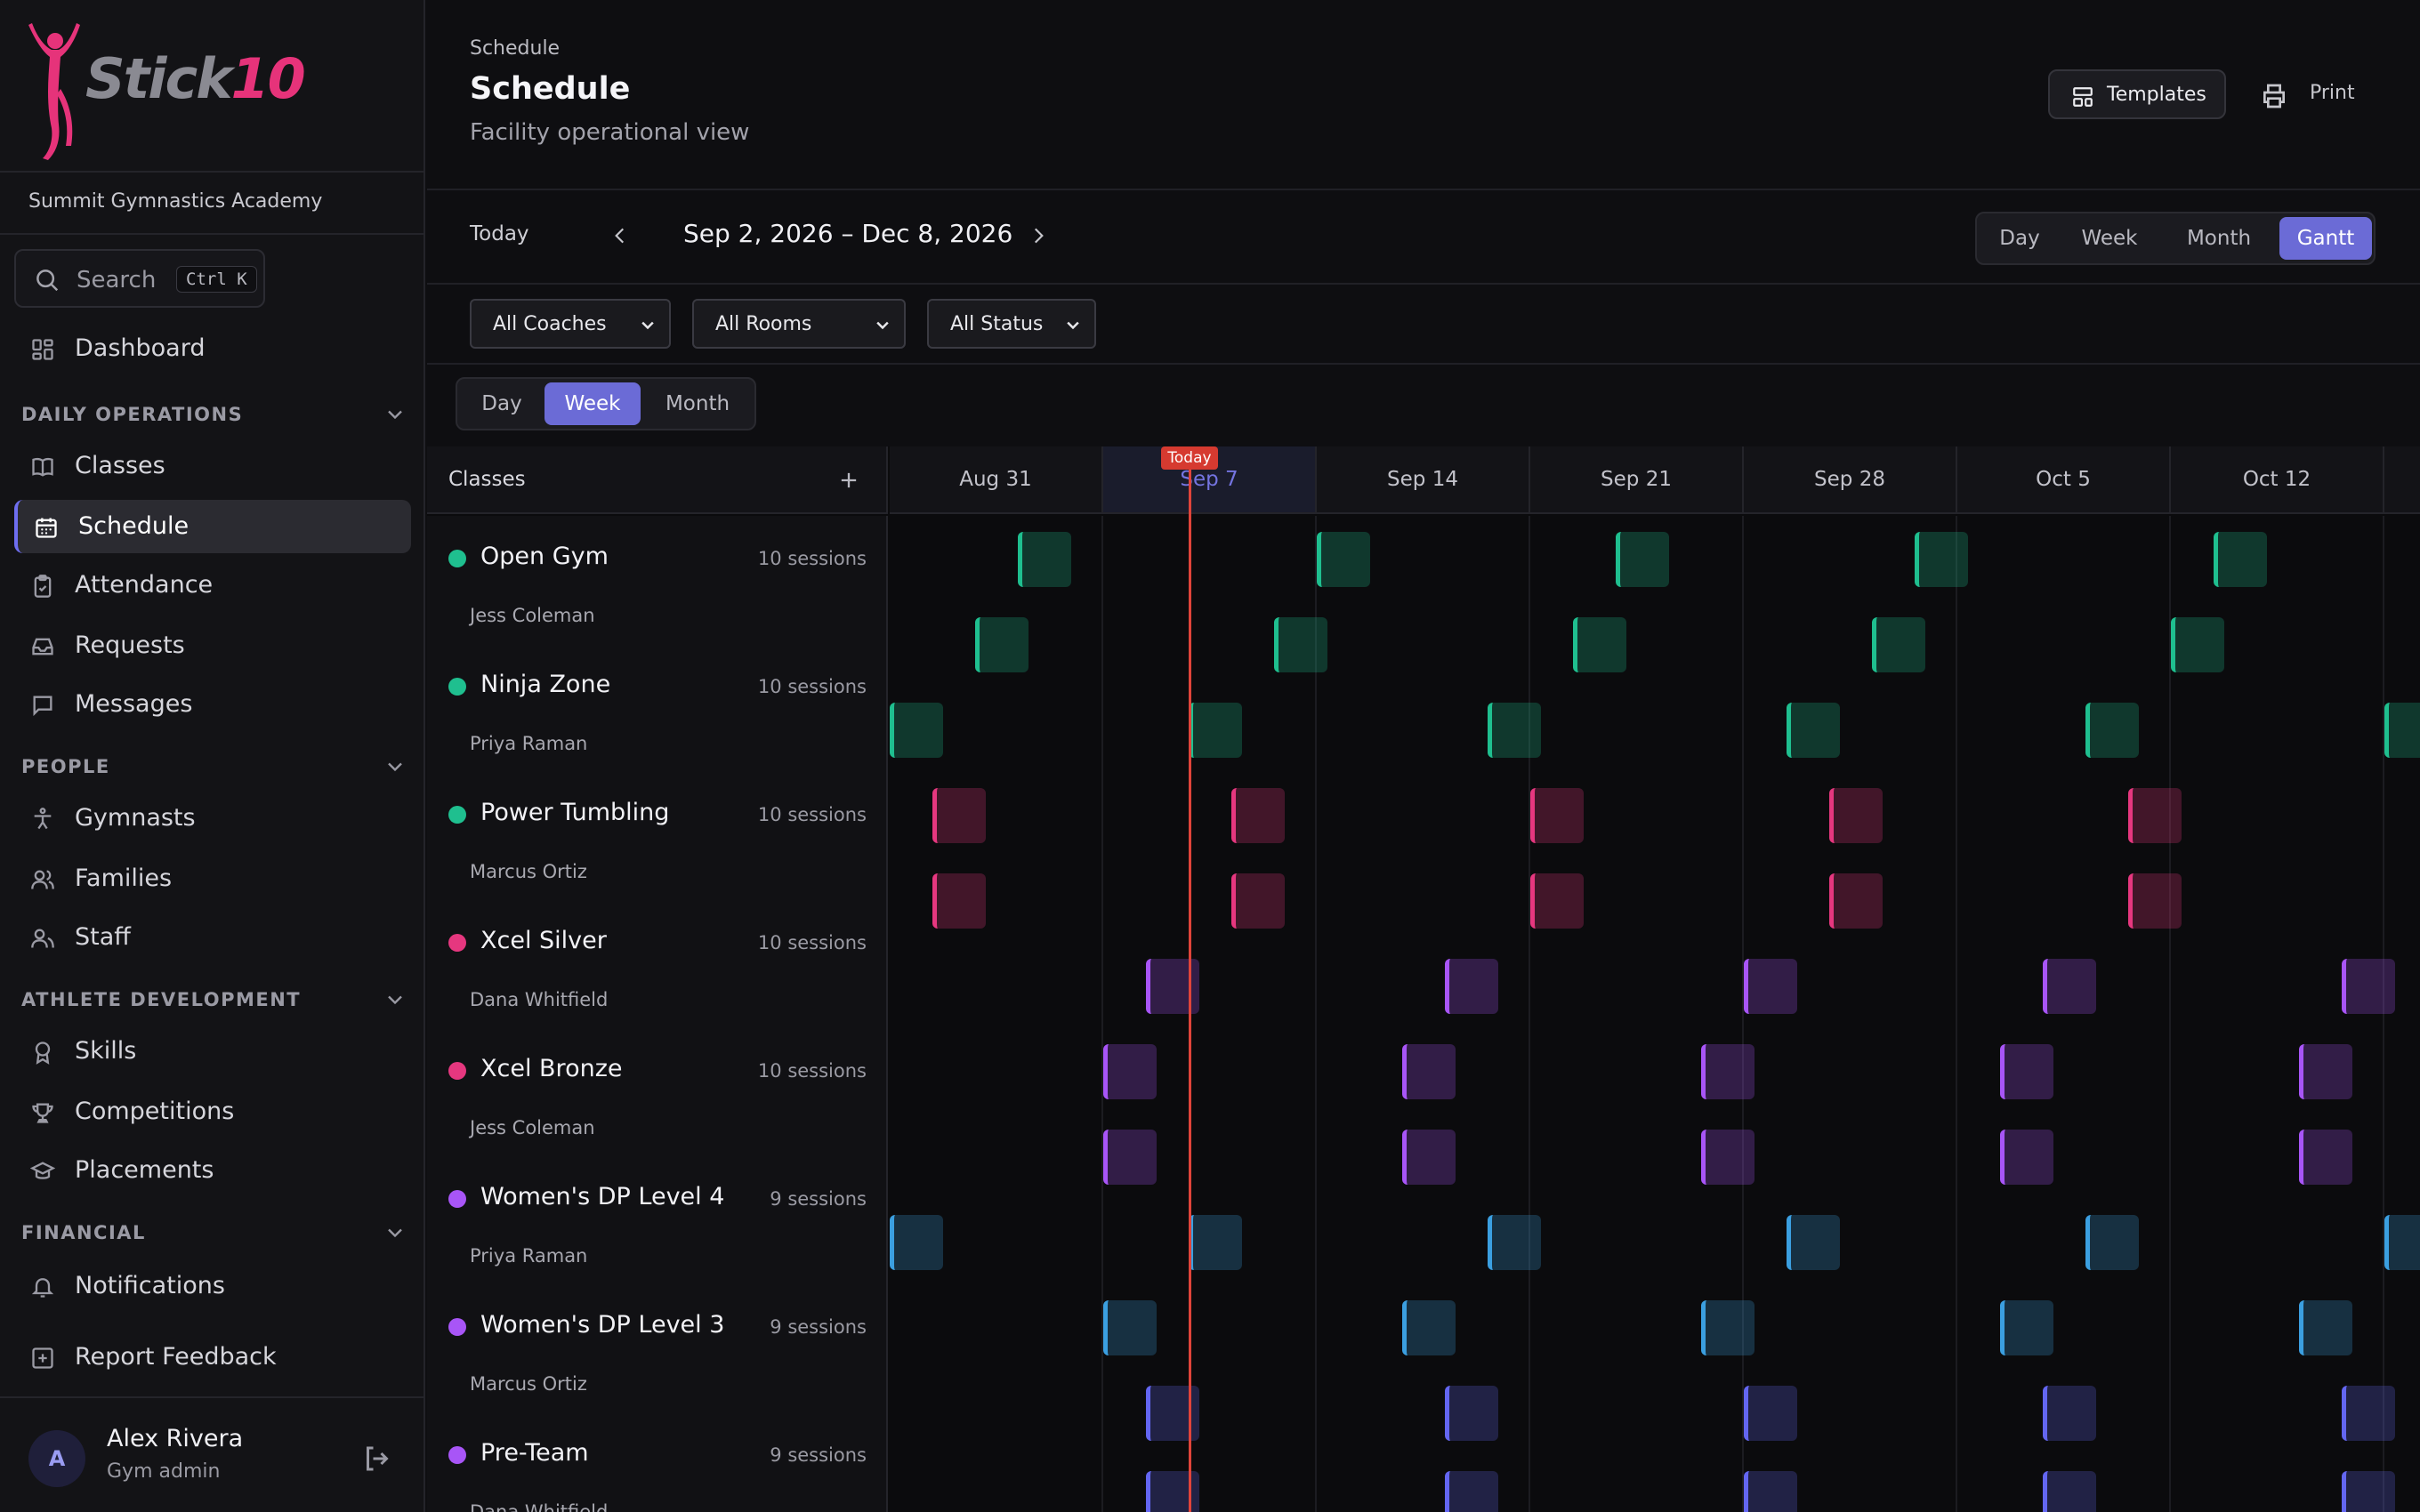  Describe the element at coordinates (697, 403) in the screenshot. I see `zoom-month: Month` at that location.